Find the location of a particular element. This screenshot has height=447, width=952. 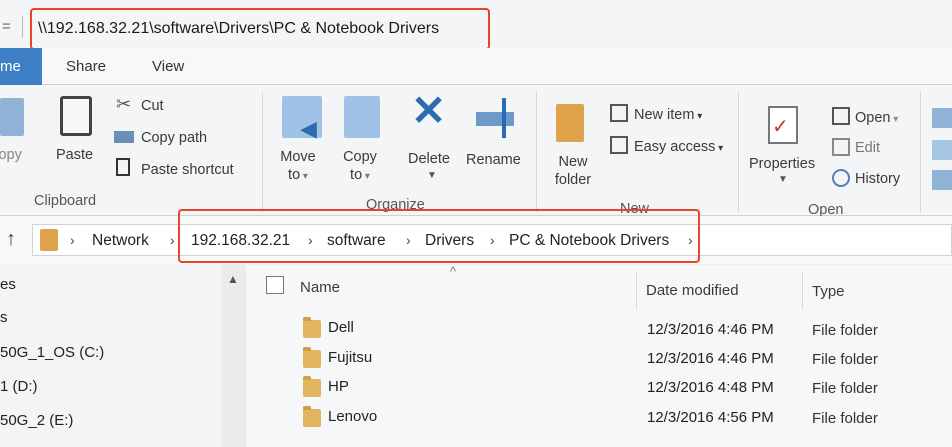

file-date: 12/3/2016 4:56 PM is located at coordinates (710, 417).